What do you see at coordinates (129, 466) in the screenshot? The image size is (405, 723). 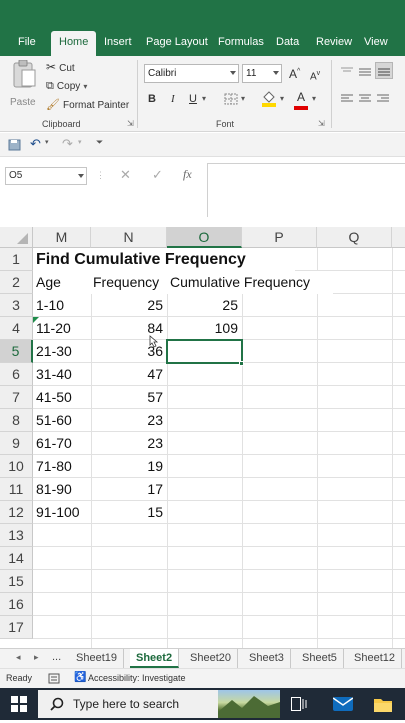 I see `frequency-cell: 19` at bounding box center [129, 466].